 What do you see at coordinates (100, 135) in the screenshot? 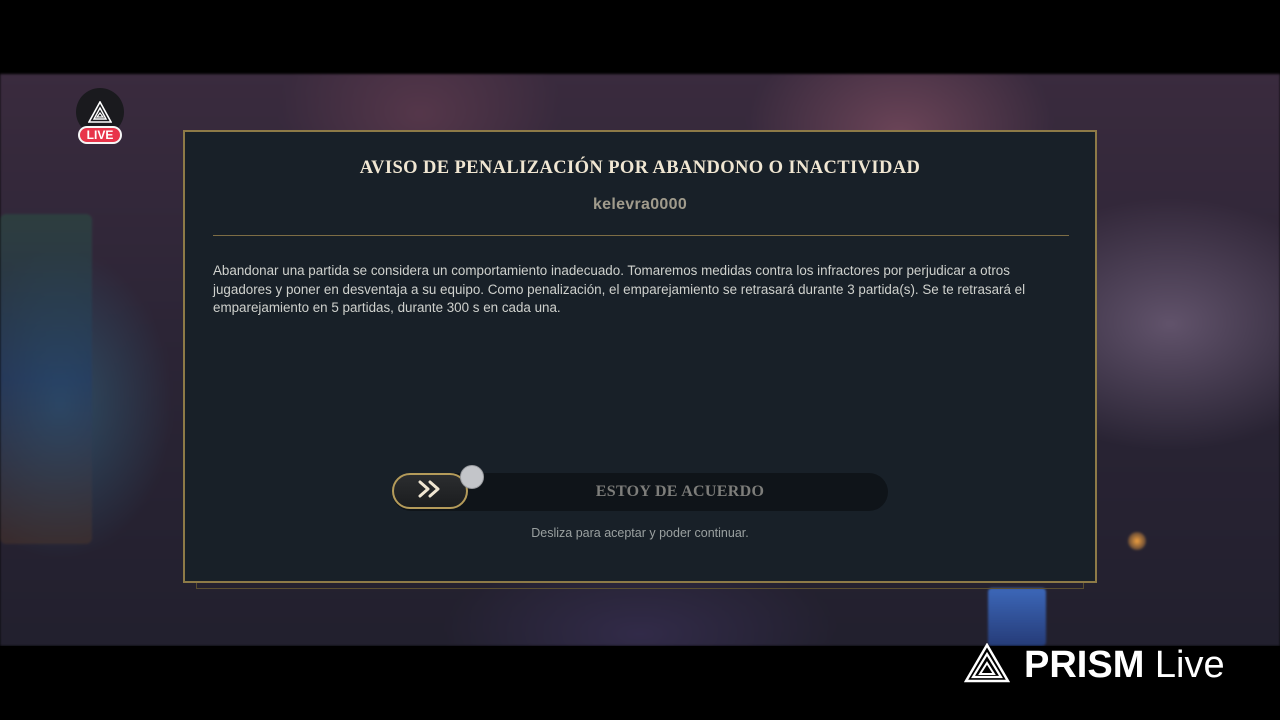
I see `live-label: LIVE` at bounding box center [100, 135].